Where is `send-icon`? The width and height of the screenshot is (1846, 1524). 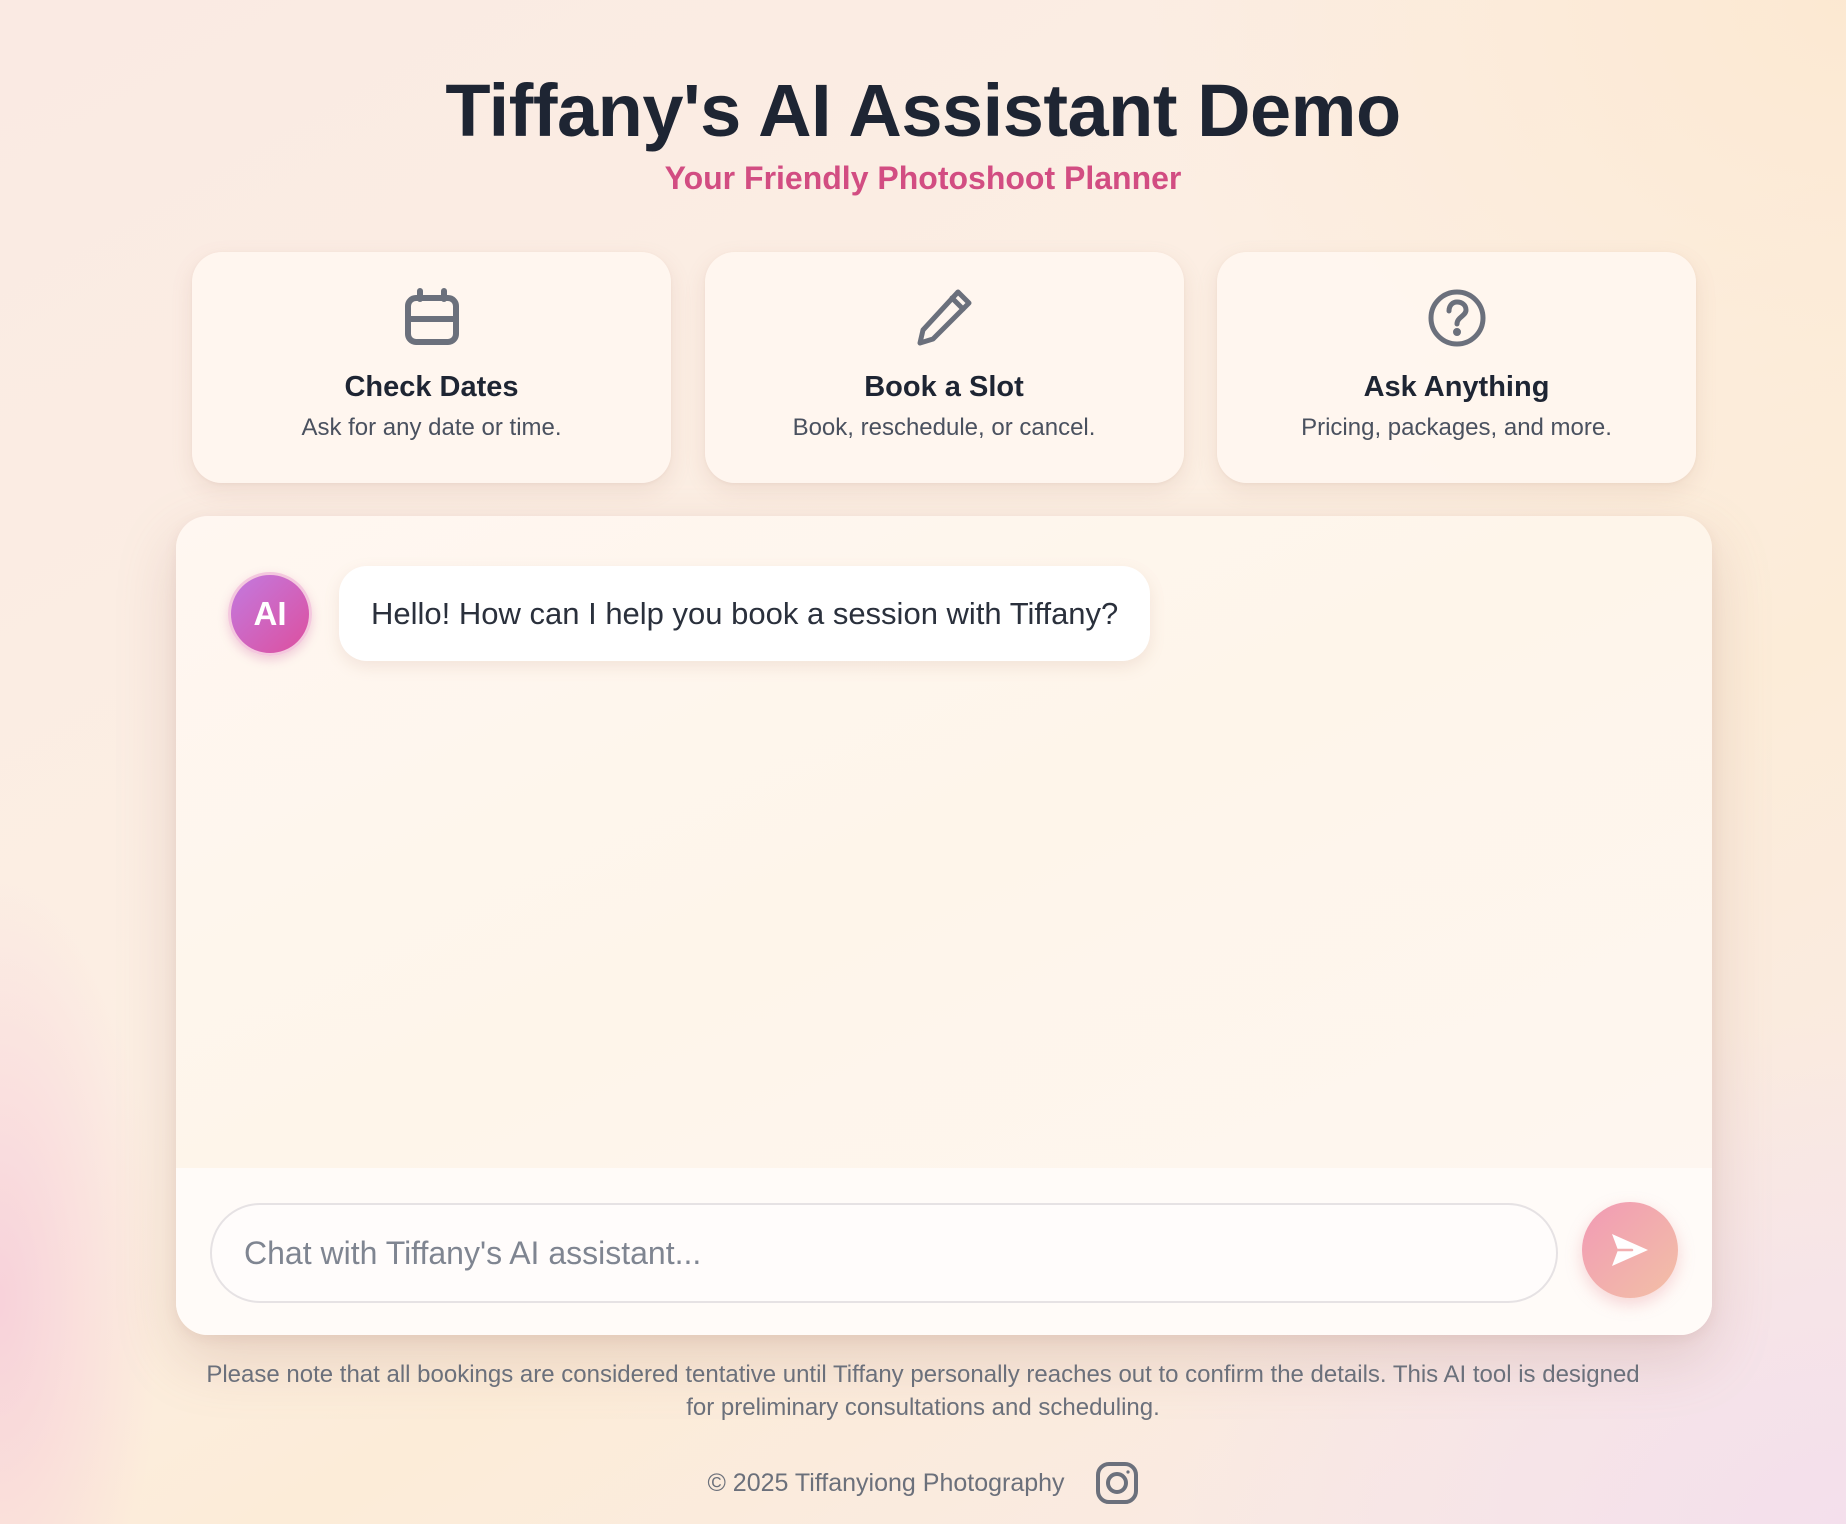
send-icon is located at coordinates (1630, 1250).